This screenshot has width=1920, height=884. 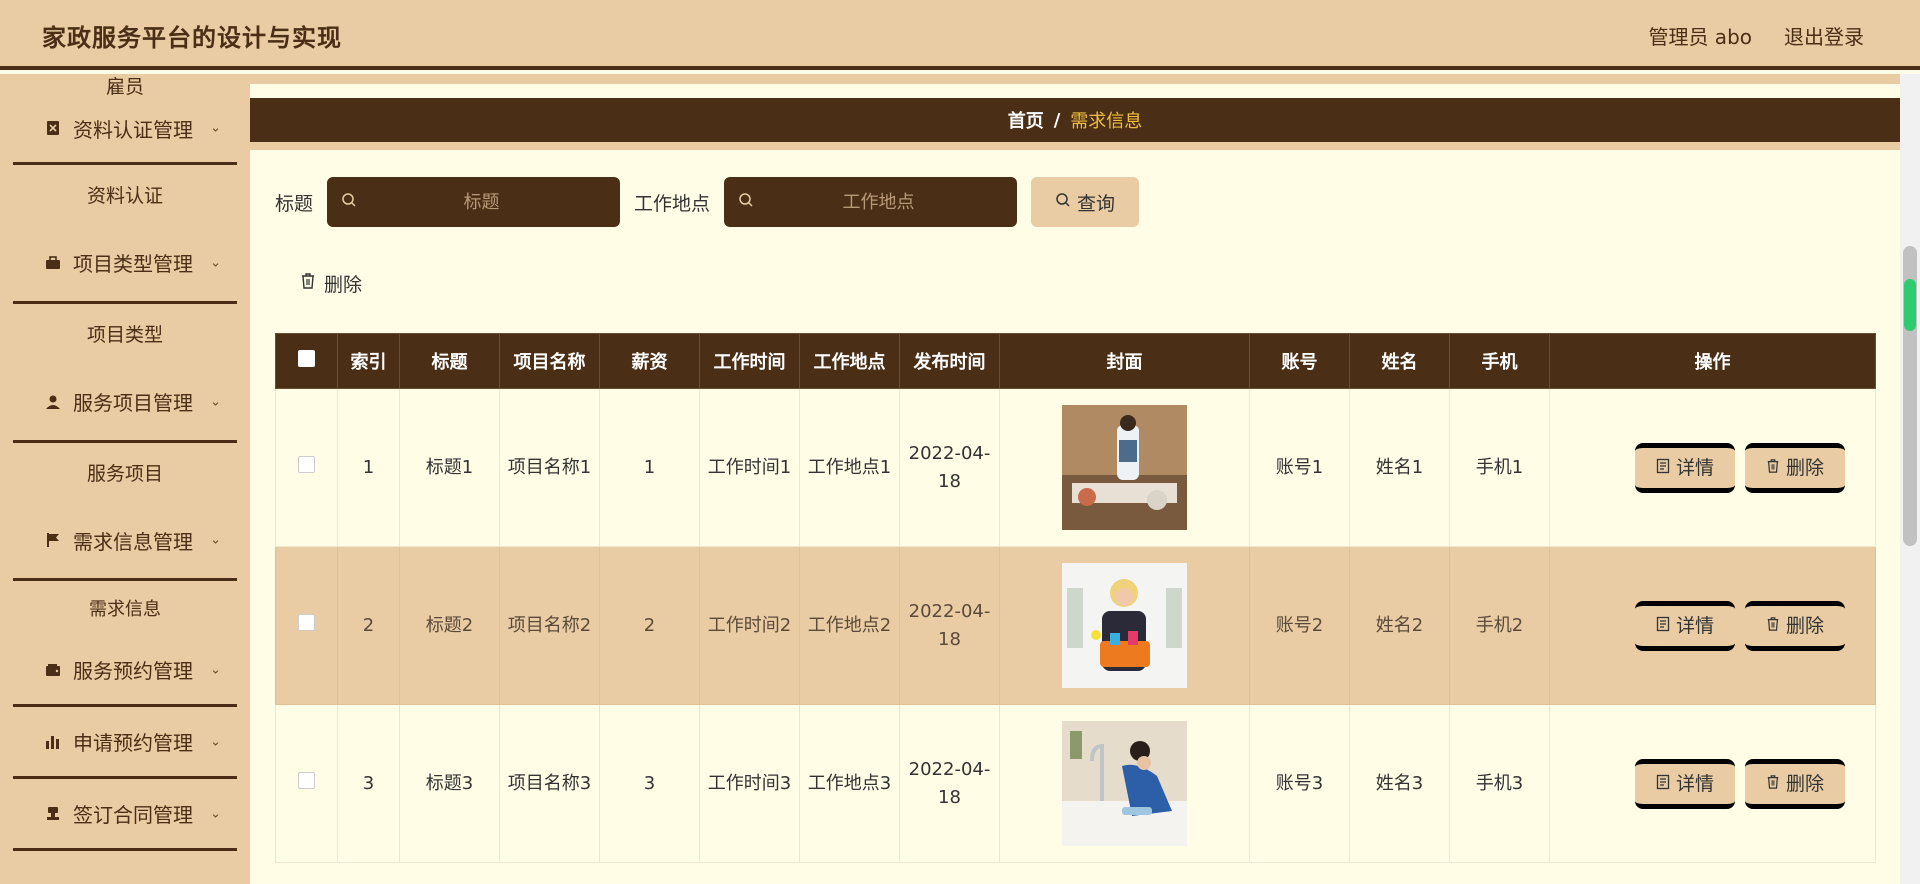 I want to click on col-header: 封面, so click(x=1124, y=361).